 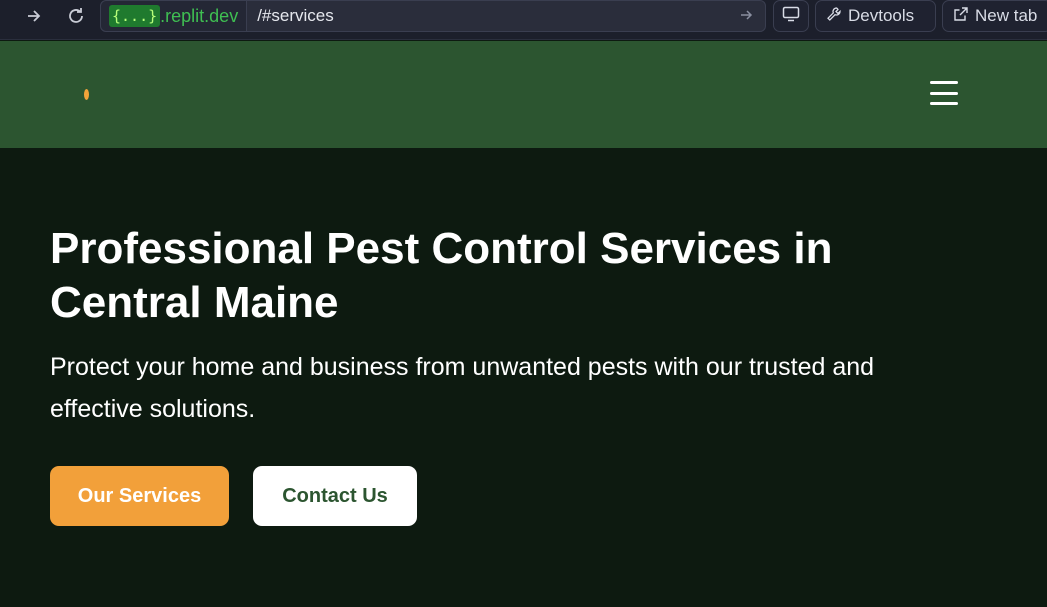 I want to click on new-tab-label: New tab, so click(x=1006, y=15).